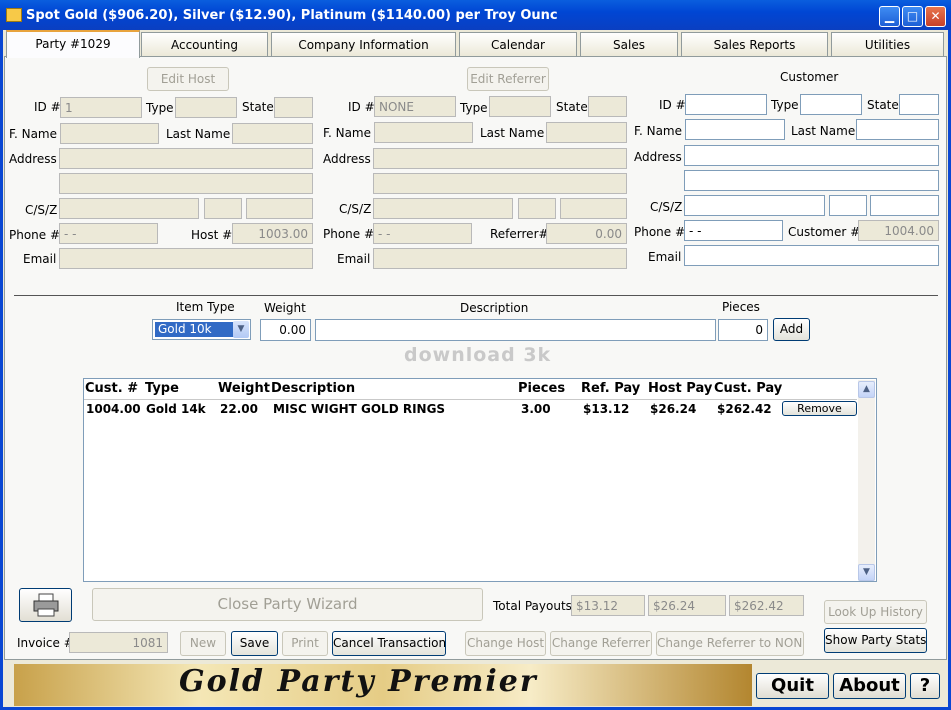 The height and width of the screenshot is (710, 951). I want to click on row-cust: 1004.00, so click(113, 409).